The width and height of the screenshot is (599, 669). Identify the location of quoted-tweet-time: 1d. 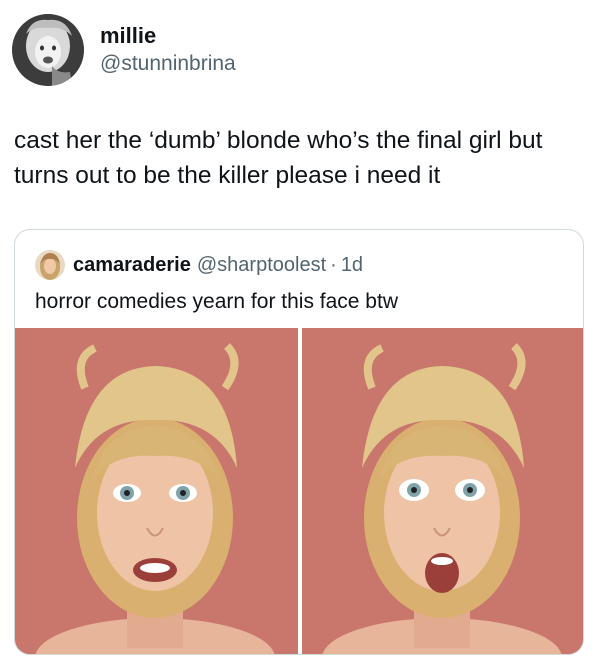
(352, 265).